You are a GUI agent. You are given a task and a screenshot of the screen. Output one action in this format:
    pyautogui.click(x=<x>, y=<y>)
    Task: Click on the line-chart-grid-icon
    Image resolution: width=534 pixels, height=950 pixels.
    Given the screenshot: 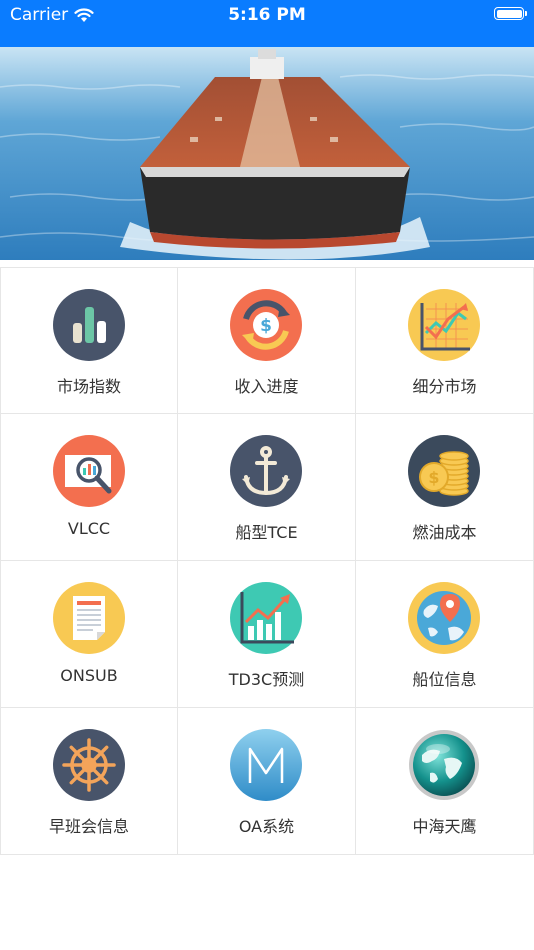 What is the action you would take?
    pyautogui.click(x=444, y=325)
    